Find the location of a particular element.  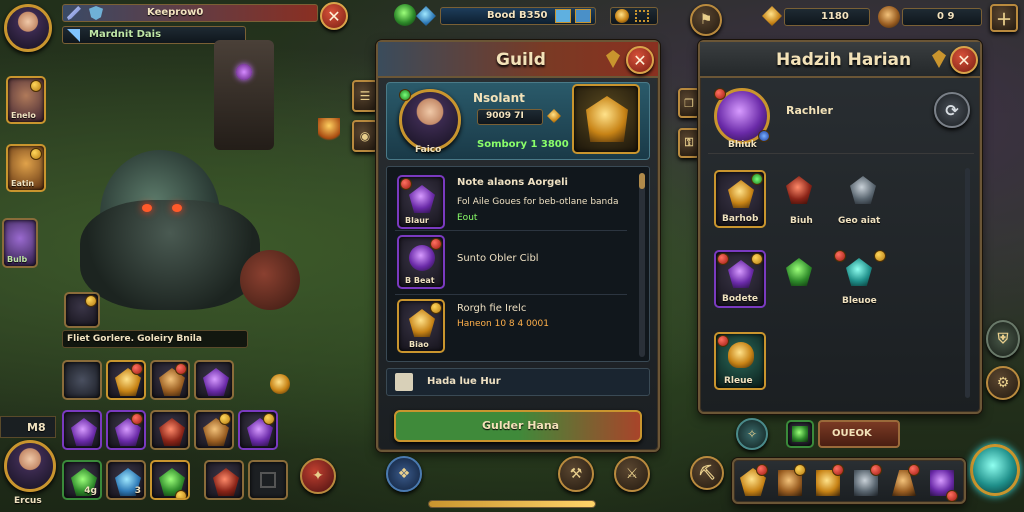

guild-crest-slot is located at coordinates (606, 119).